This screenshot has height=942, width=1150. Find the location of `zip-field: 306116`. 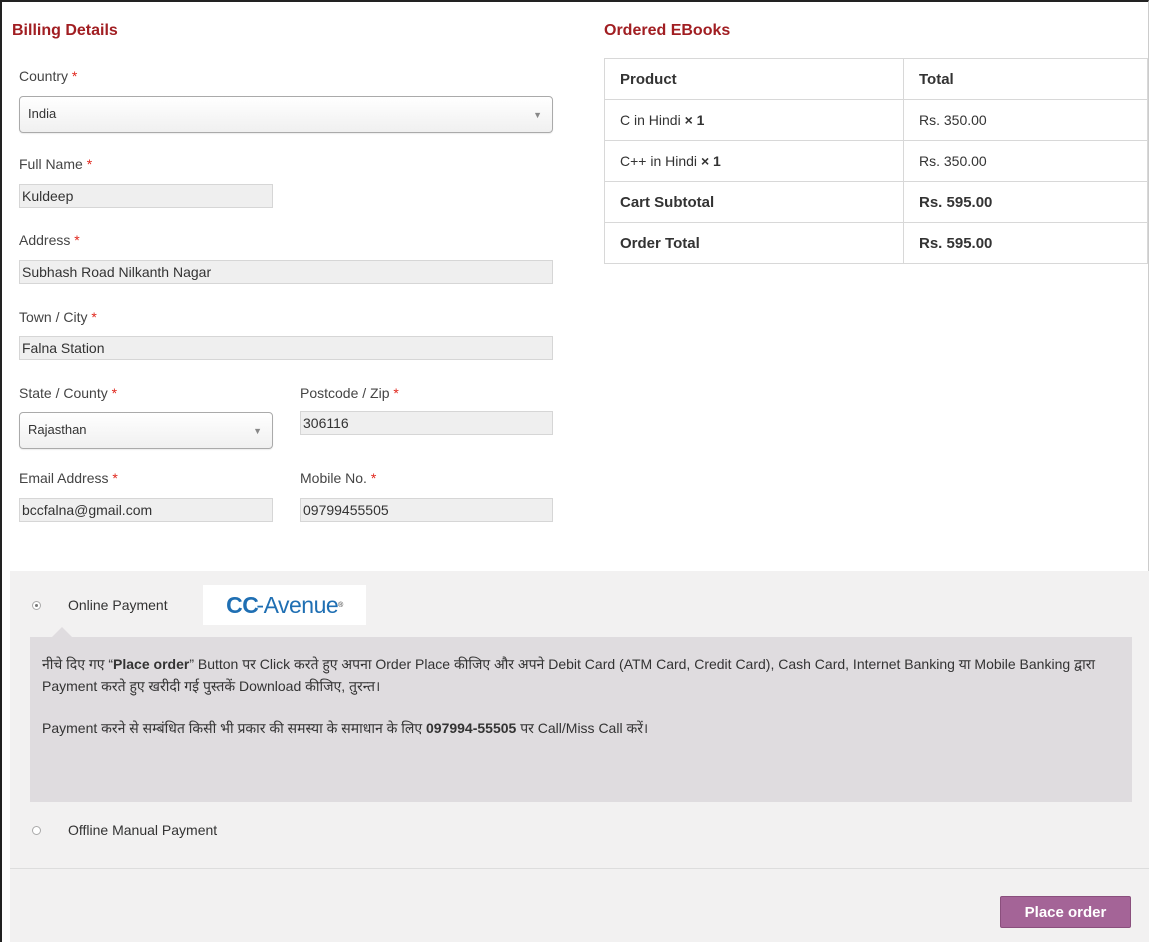

zip-field: 306116 is located at coordinates (426, 423).